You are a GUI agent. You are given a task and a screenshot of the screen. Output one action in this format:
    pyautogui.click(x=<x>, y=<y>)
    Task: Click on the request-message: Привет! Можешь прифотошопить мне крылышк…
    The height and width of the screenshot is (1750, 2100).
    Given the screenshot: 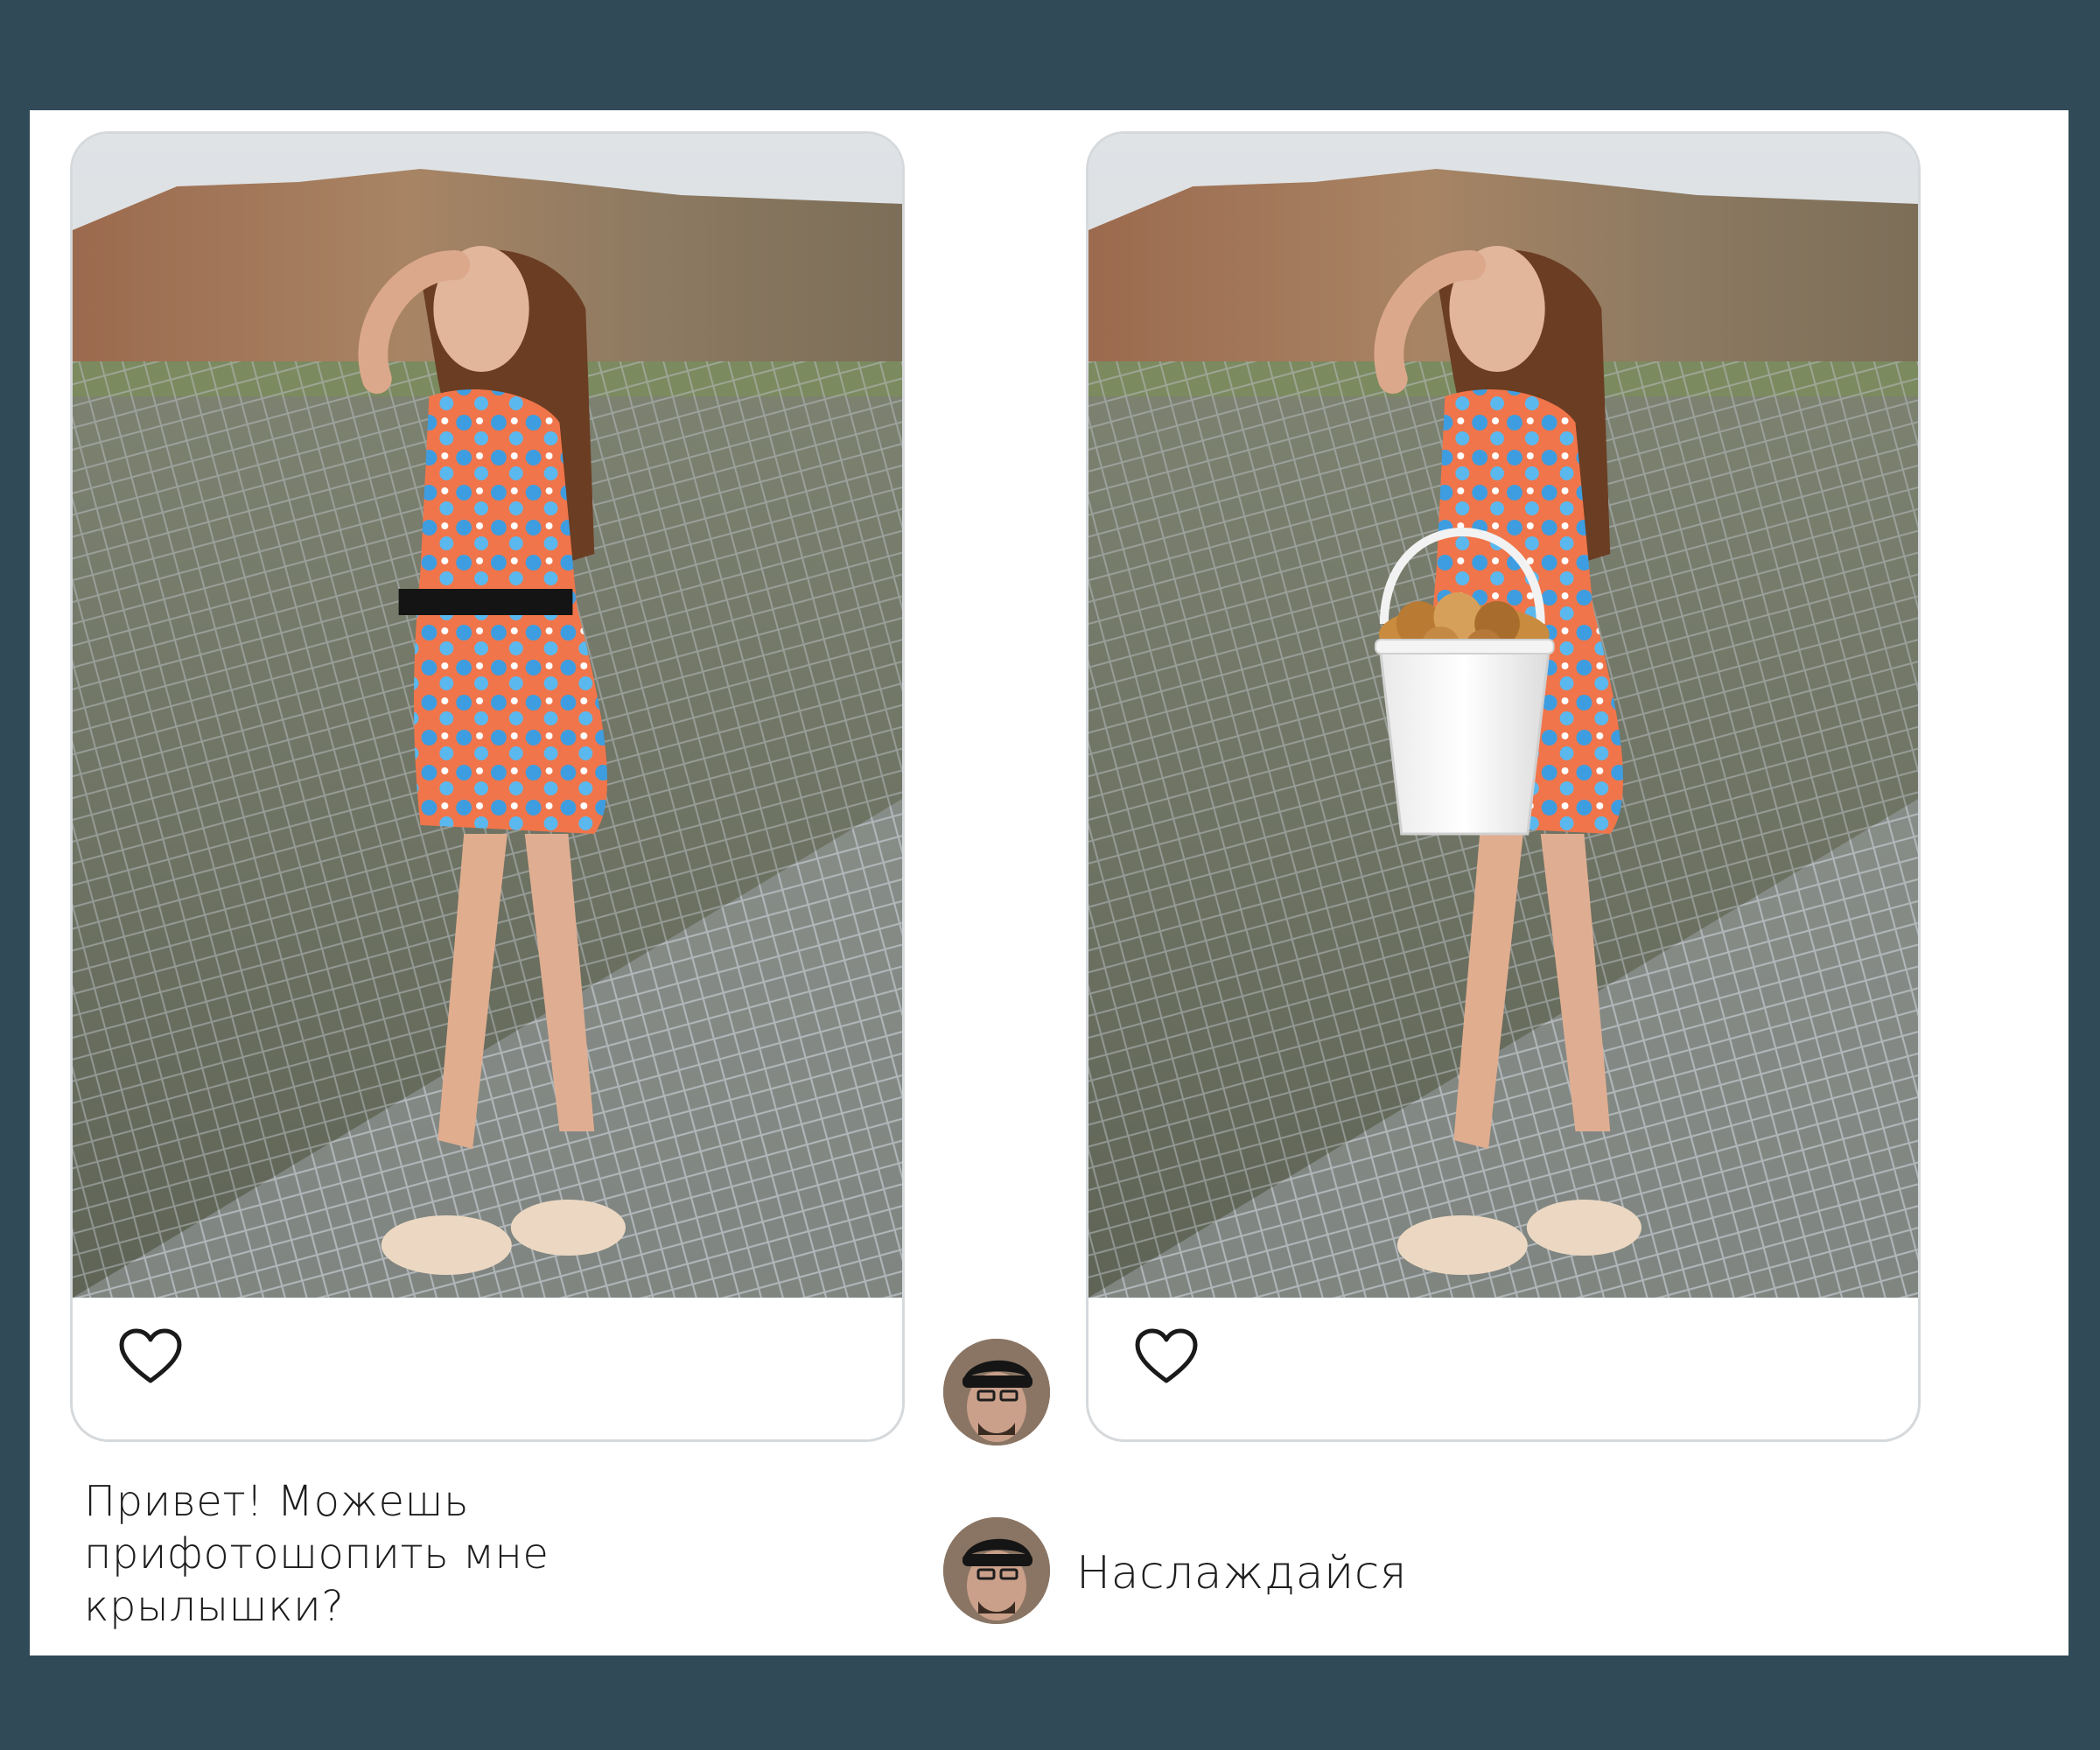 What is the action you would take?
    pyautogui.click(x=317, y=1554)
    